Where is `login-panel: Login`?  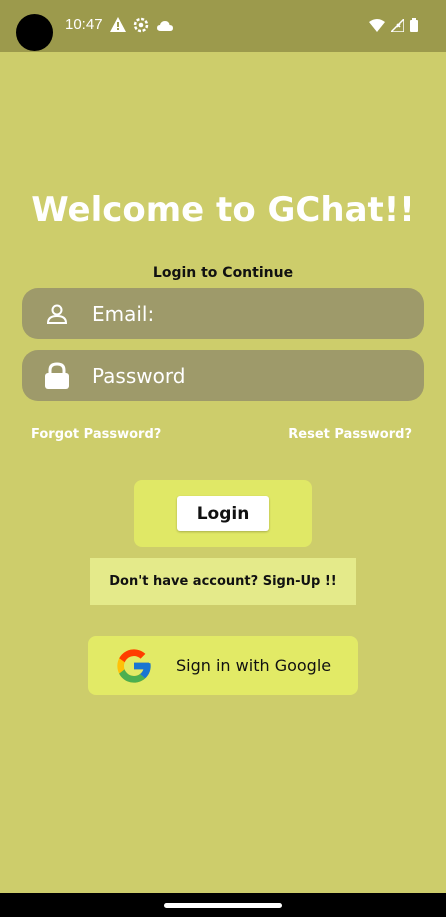 login-panel: Login is located at coordinates (223, 513).